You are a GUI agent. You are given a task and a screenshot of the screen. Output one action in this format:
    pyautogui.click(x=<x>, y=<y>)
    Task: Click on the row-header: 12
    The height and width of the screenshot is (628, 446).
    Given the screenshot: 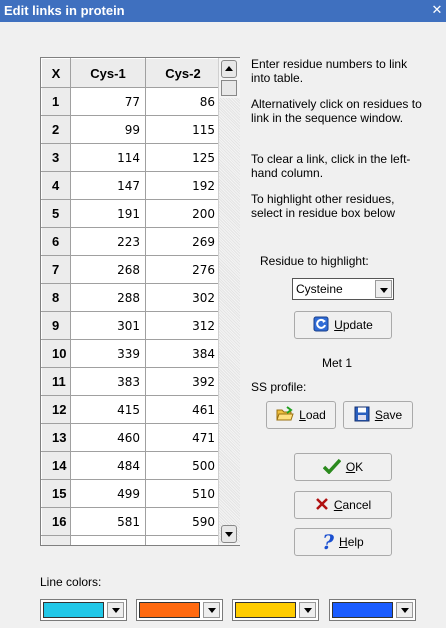 What is the action you would take?
    pyautogui.click(x=56, y=409)
    